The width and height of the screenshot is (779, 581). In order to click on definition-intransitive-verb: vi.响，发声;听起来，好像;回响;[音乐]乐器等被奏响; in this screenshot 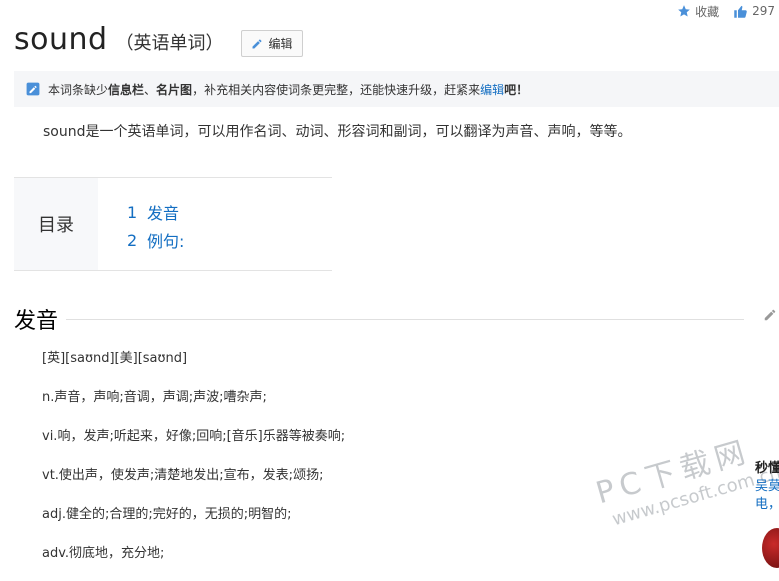, I will do `click(194, 436)`.